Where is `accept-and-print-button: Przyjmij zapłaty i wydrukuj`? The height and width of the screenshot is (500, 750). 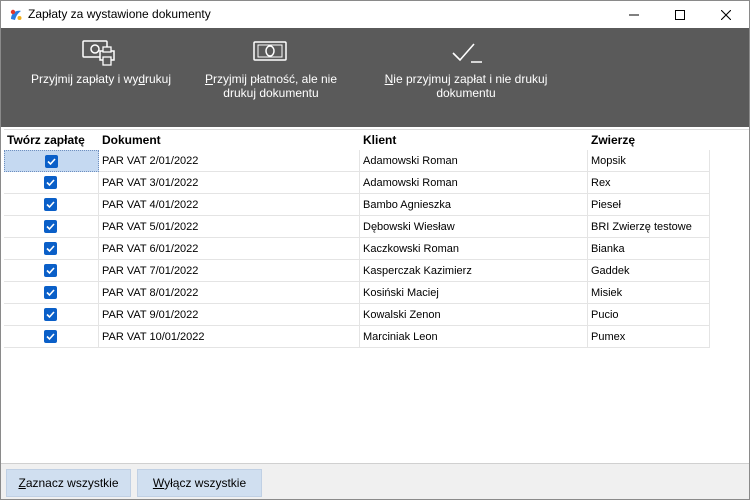 accept-and-print-button: Przyjmij zapłaty i wydrukuj is located at coordinates (101, 77).